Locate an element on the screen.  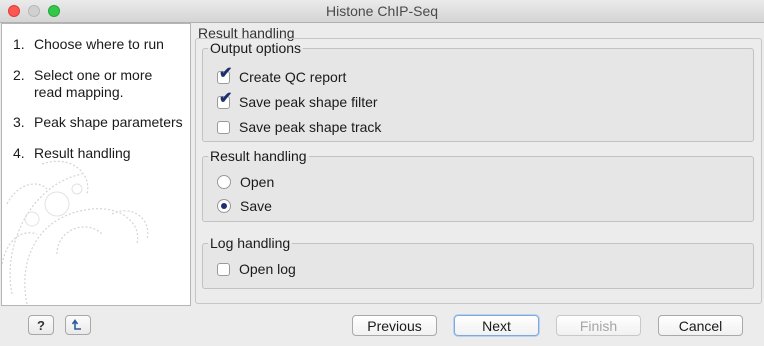
step-number: 3. is located at coordinates (19, 122).